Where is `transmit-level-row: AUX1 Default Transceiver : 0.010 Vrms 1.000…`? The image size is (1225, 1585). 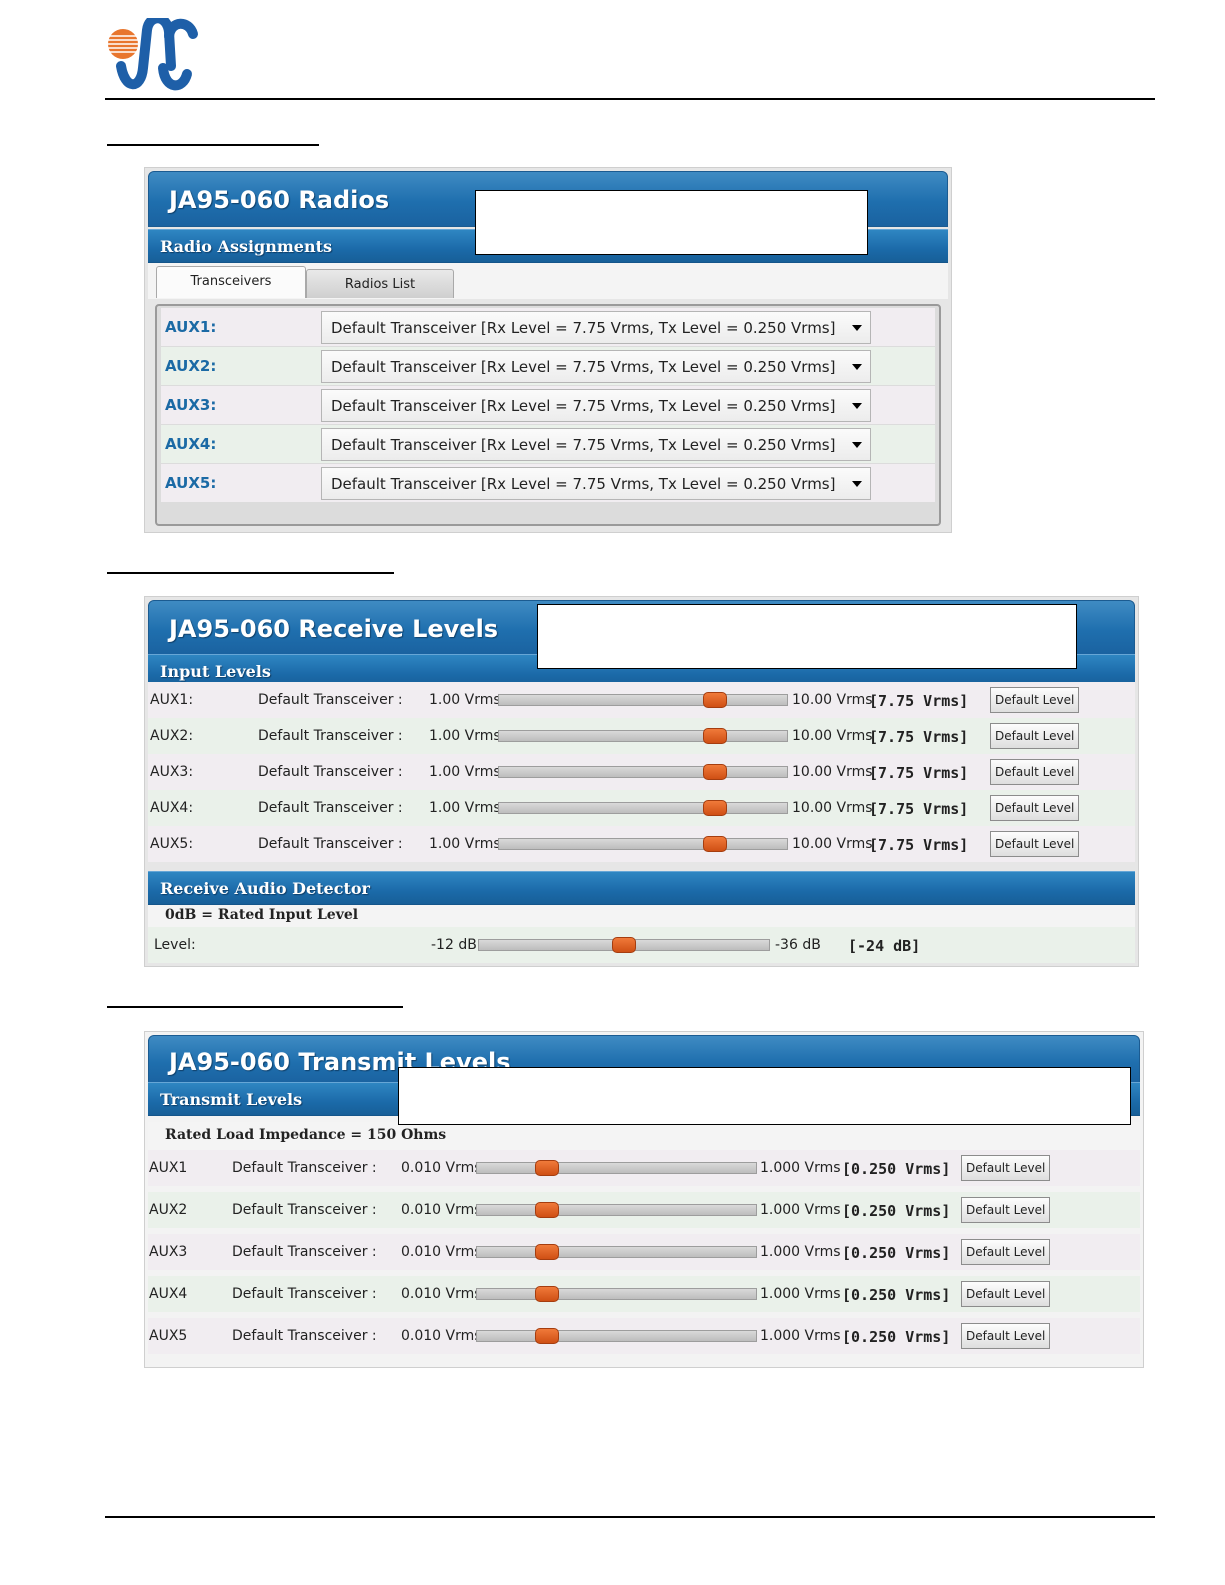
transmit-level-row: AUX1 Default Transceiver : 0.010 Vrms 1.000… is located at coordinates (644, 1168).